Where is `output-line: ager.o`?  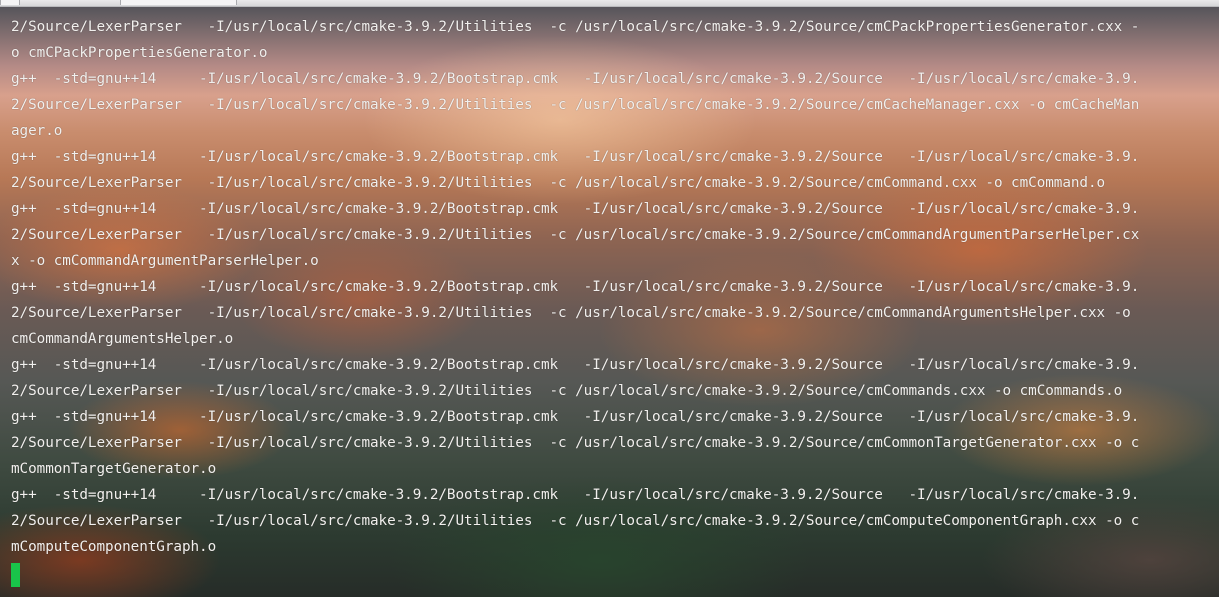
output-line: ager.o is located at coordinates (37, 131).